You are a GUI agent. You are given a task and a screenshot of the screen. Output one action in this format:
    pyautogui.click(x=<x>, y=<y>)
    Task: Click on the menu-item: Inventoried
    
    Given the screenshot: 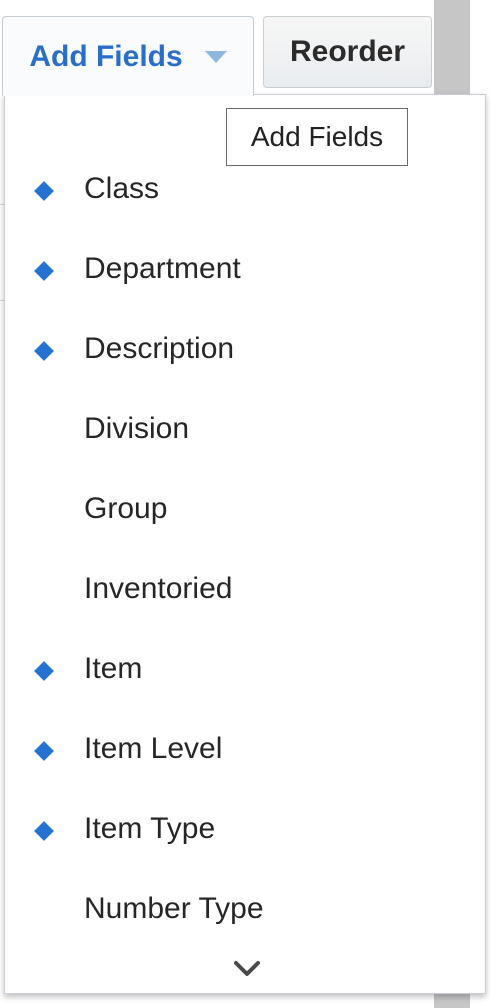 What is the action you would take?
    pyautogui.click(x=245, y=589)
    